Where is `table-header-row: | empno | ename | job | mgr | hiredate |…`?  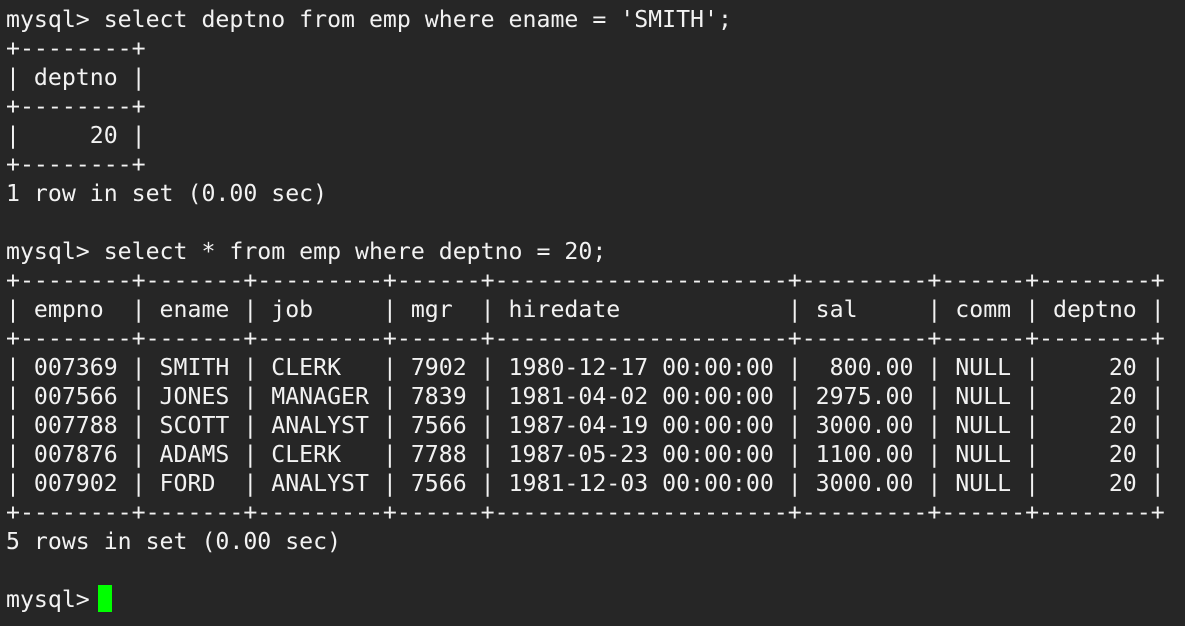 table-header-row: | empno | ename | job | mgr | hiredate |… is located at coordinates (585, 309).